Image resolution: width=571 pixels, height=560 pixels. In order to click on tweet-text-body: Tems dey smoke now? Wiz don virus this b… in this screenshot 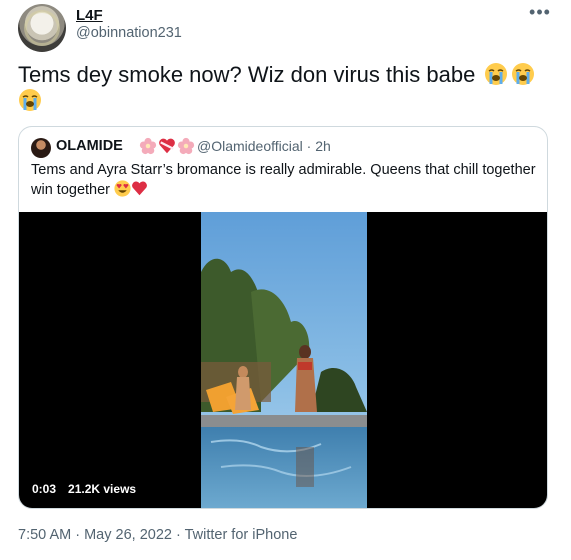, I will do `click(247, 74)`.